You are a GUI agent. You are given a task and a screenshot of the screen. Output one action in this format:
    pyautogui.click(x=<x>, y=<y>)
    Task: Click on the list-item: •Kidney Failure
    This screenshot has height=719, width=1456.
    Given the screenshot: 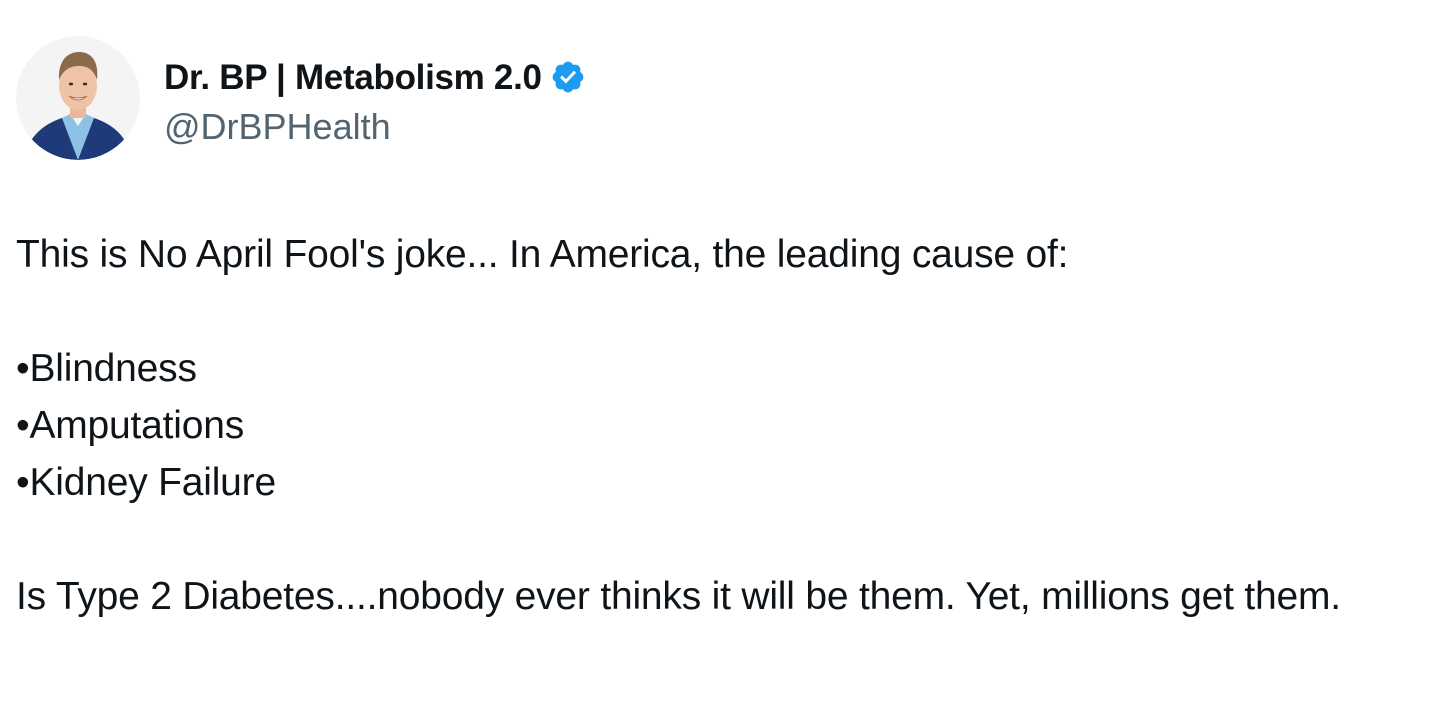 What is the action you would take?
    pyautogui.click(x=146, y=482)
    